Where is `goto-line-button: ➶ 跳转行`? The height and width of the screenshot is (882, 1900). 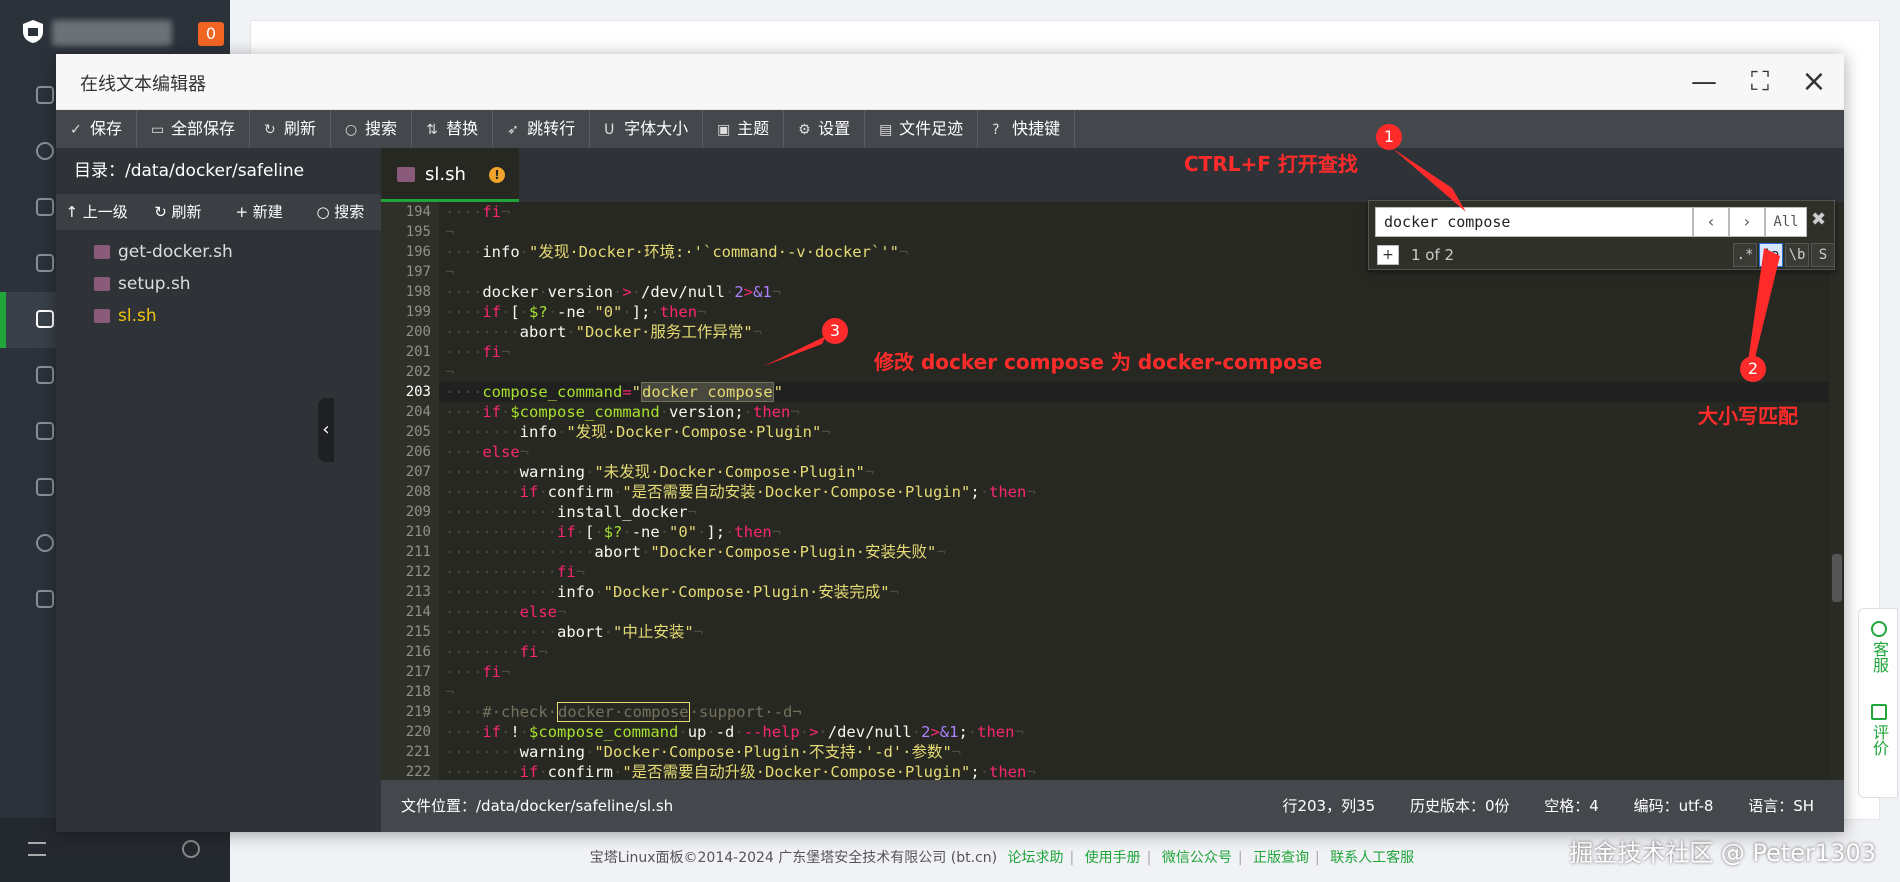
goto-line-button: ➶ 跳转行 is located at coordinates (542, 129).